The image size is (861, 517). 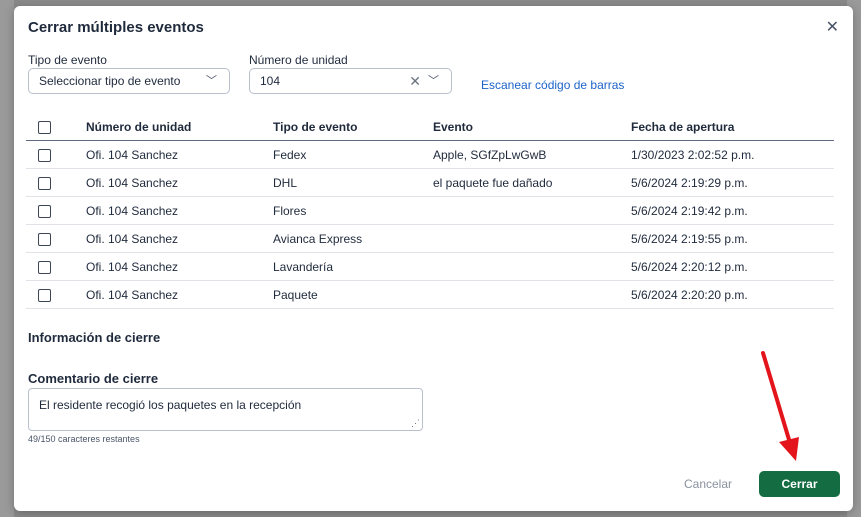 What do you see at coordinates (708, 484) in the screenshot?
I see `cancel-button: Cancelar` at bounding box center [708, 484].